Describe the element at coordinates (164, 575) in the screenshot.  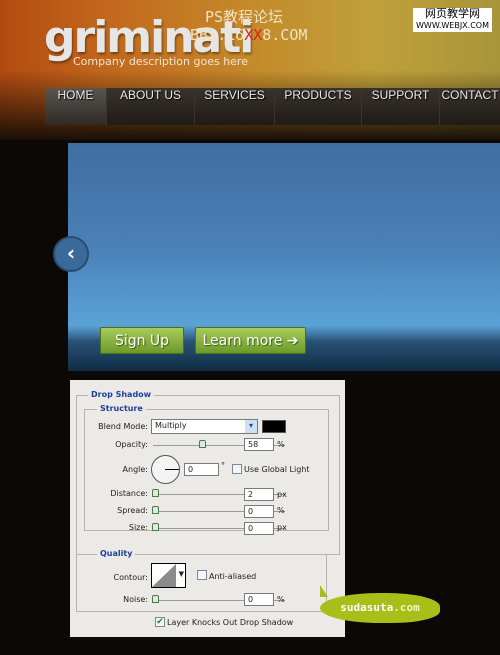
I see `contour-preview-icon` at that location.